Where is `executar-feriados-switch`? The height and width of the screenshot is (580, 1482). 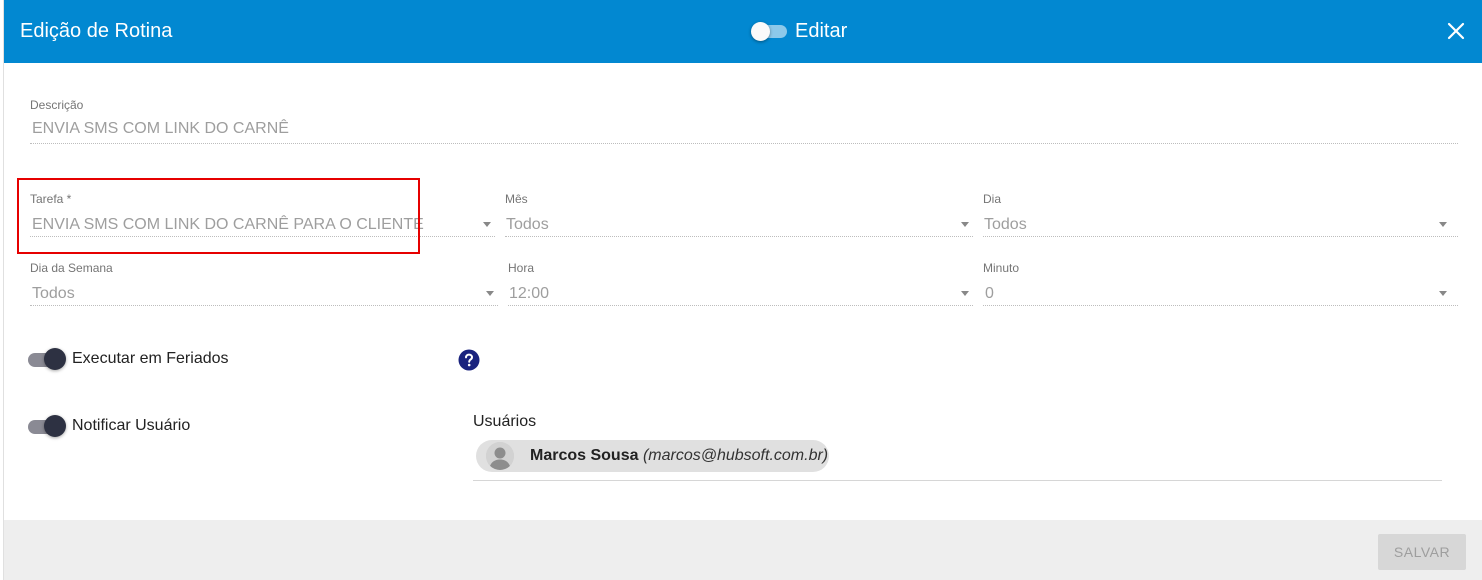
executar-feriados-switch is located at coordinates (47, 359).